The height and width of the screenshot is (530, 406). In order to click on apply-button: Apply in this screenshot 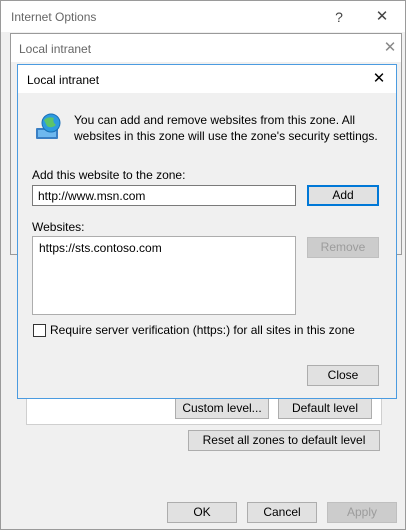, I will do `click(362, 512)`.